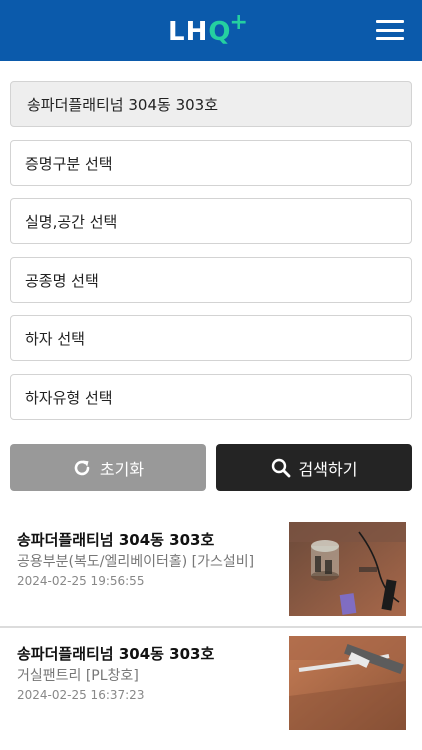 Image resolution: width=422 pixels, height=750 pixels. I want to click on search-button: 검색하기, so click(314, 467).